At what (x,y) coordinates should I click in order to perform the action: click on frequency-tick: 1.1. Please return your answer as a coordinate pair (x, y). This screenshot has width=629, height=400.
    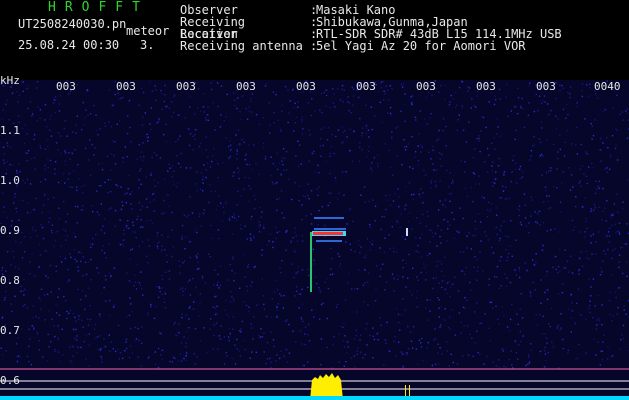
    Looking at the image, I should click on (10, 130).